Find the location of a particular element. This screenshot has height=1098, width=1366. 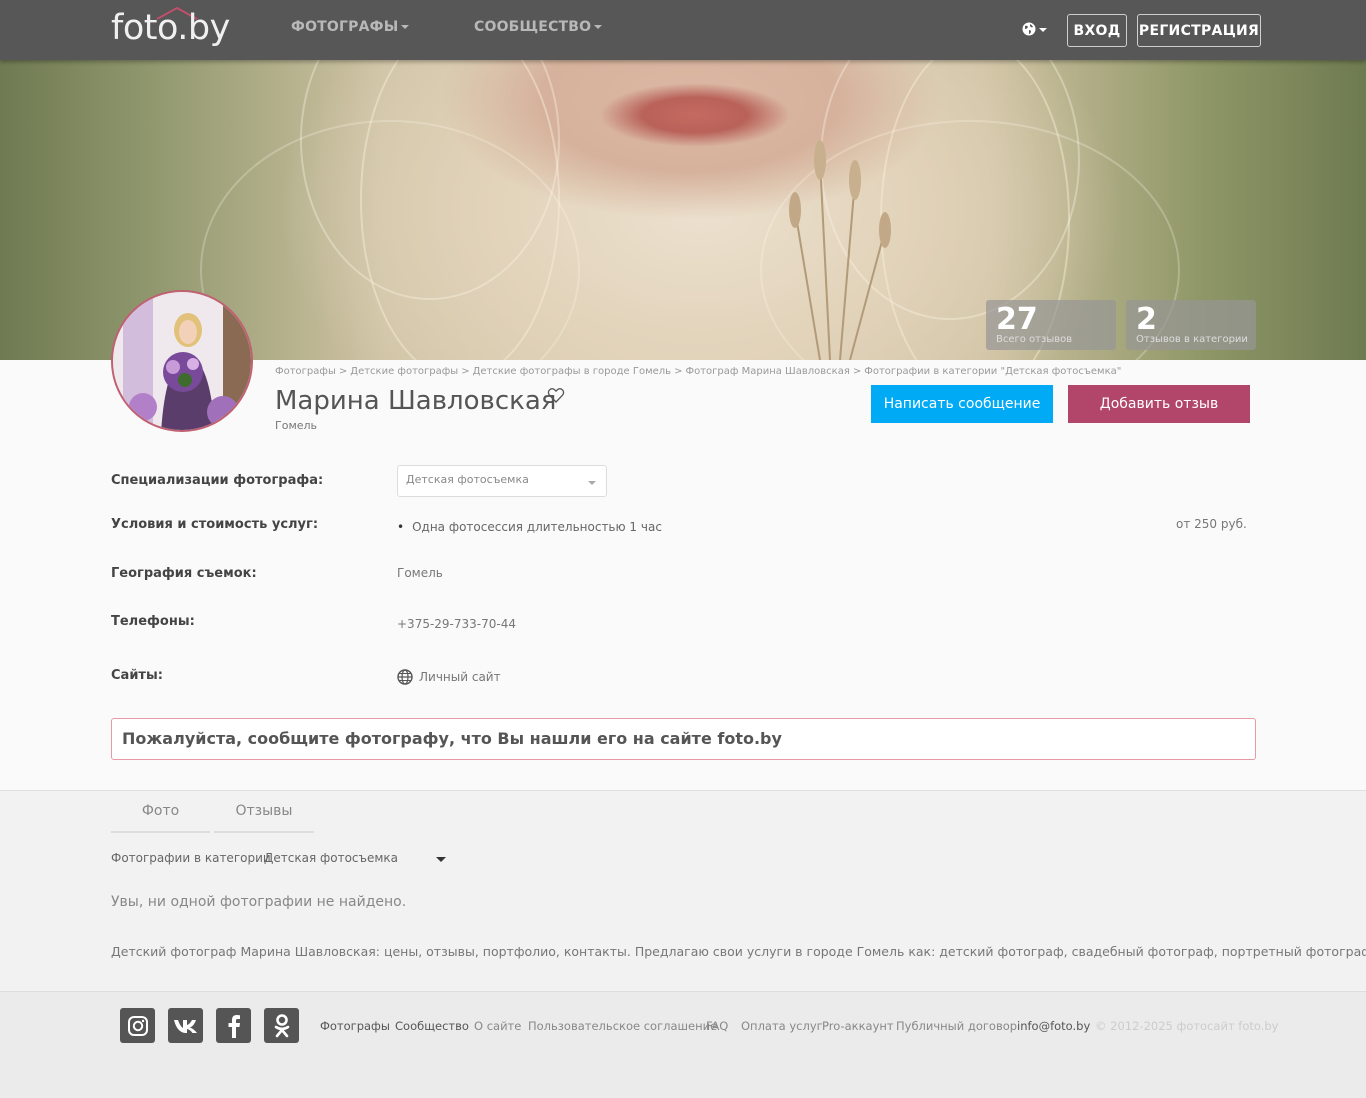

nav-community: СООБЩЕСТВО is located at coordinates (538, 27).